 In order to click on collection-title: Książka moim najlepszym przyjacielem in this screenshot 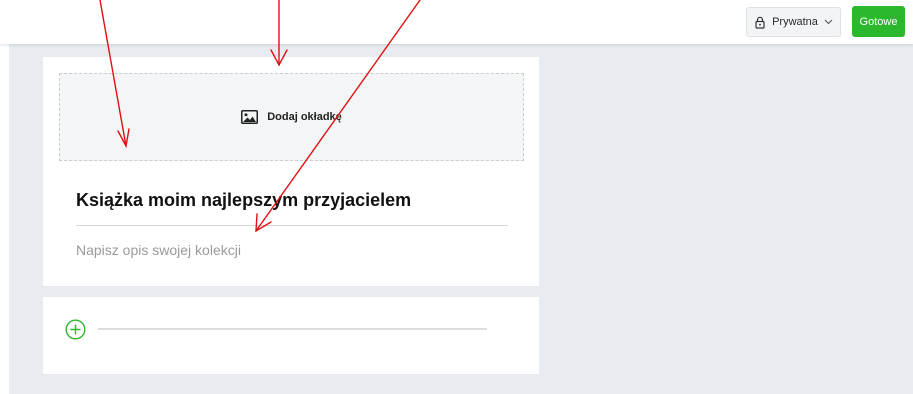, I will do `click(293, 200)`.